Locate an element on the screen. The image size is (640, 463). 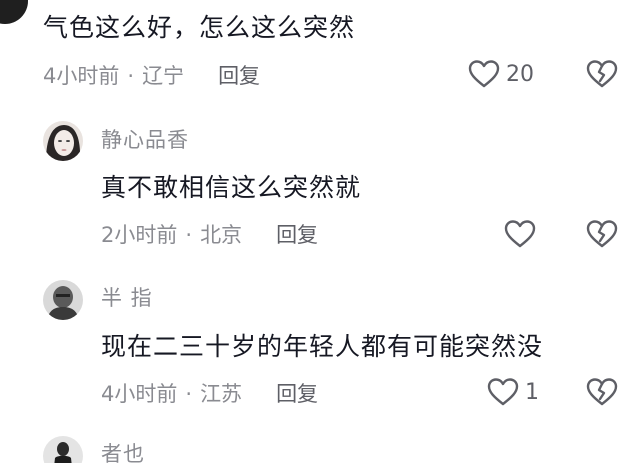
like-count: 1 is located at coordinates (532, 392).